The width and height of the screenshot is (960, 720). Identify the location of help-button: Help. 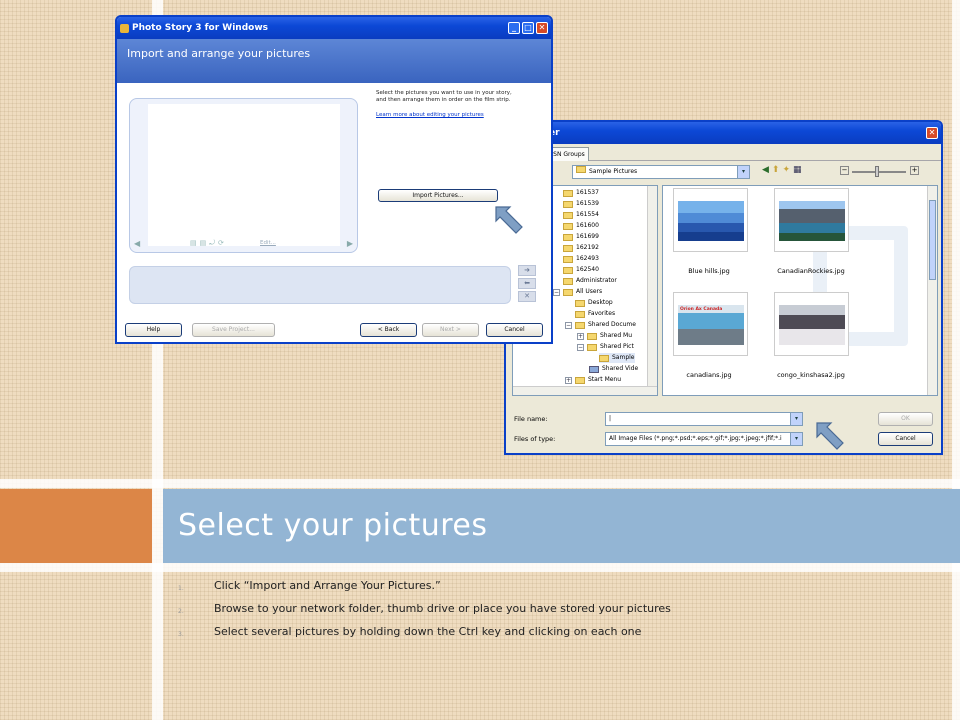
(153, 330).